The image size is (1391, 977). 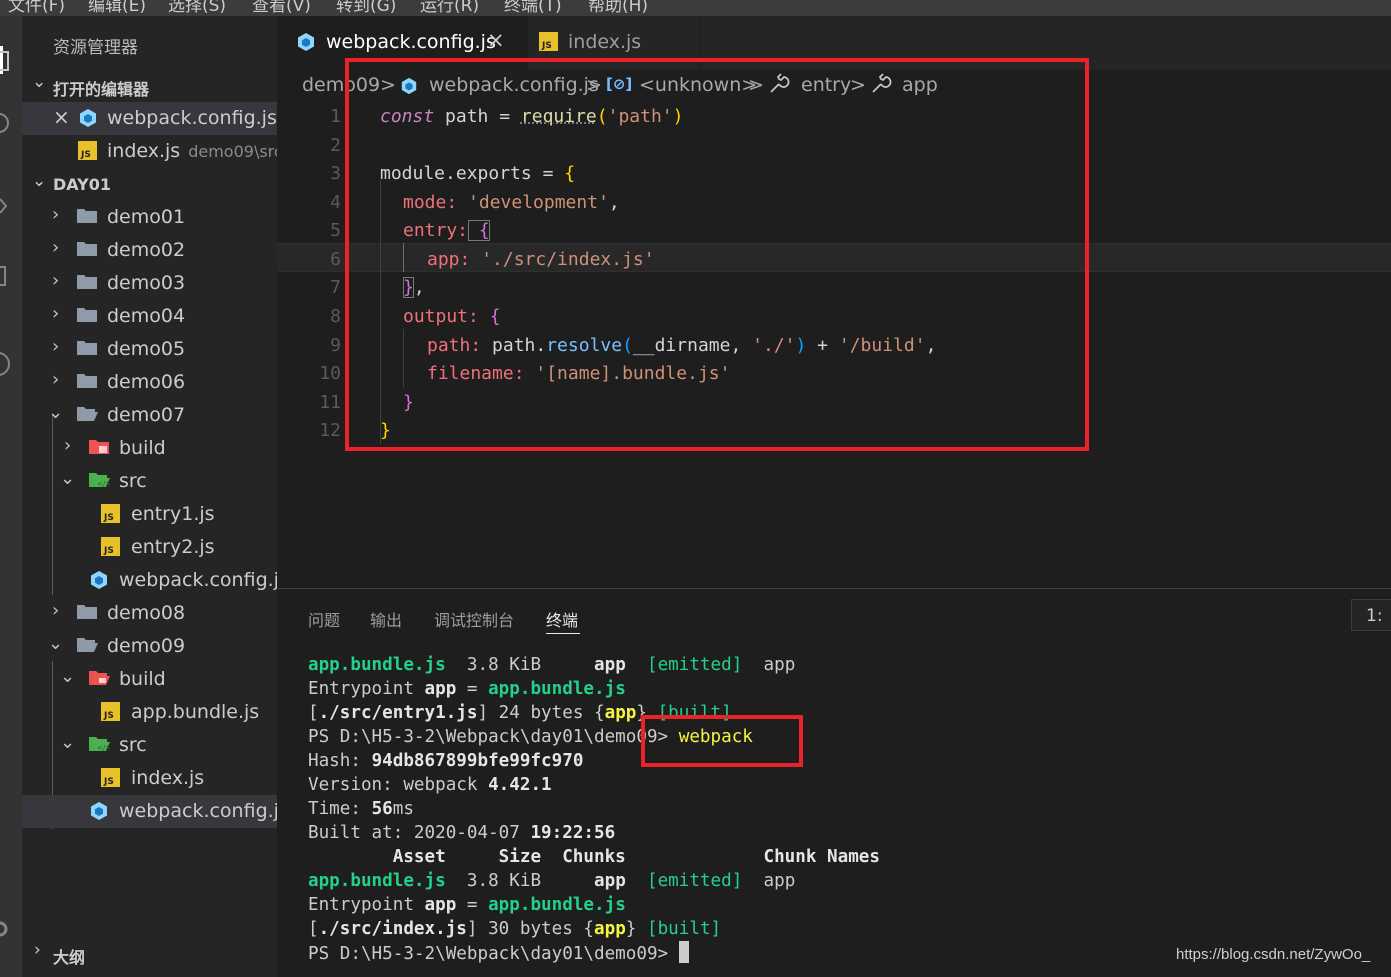 What do you see at coordinates (1371, 615) in the screenshot?
I see `terminal-selector: 1: p` at bounding box center [1371, 615].